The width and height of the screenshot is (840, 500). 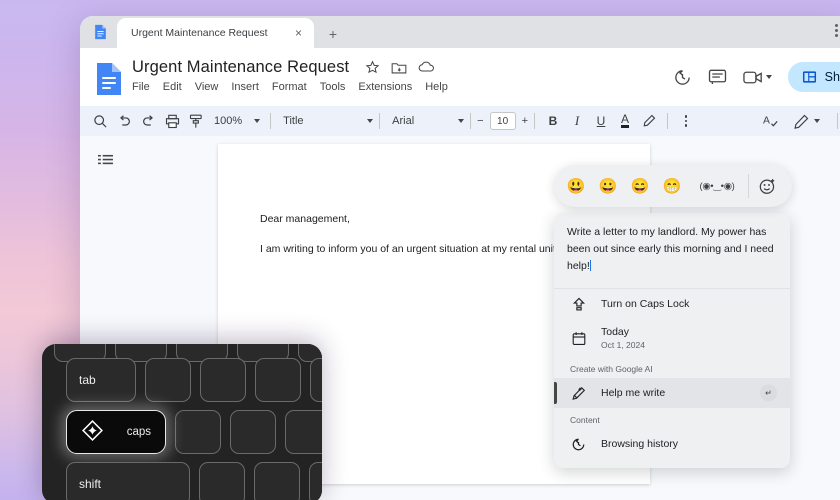 I want to click on text-color-label: A, so click(x=625, y=120).